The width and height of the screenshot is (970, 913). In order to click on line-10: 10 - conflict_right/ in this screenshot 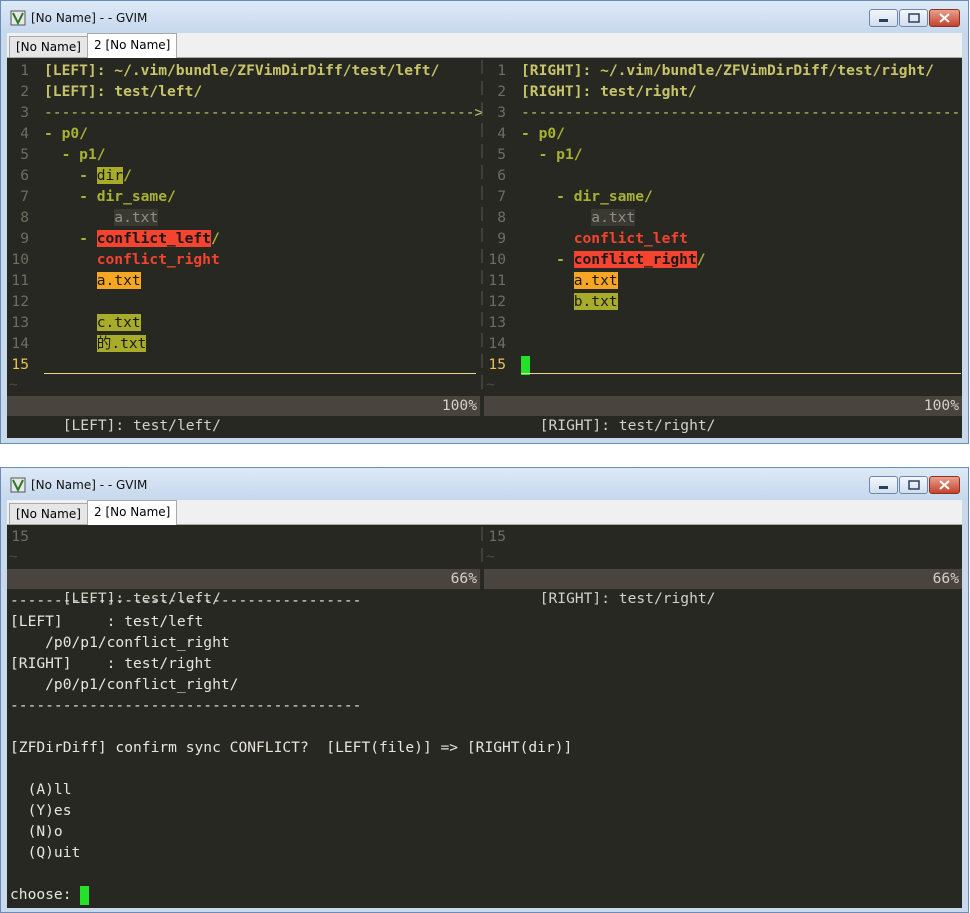, I will do `click(597, 259)`.